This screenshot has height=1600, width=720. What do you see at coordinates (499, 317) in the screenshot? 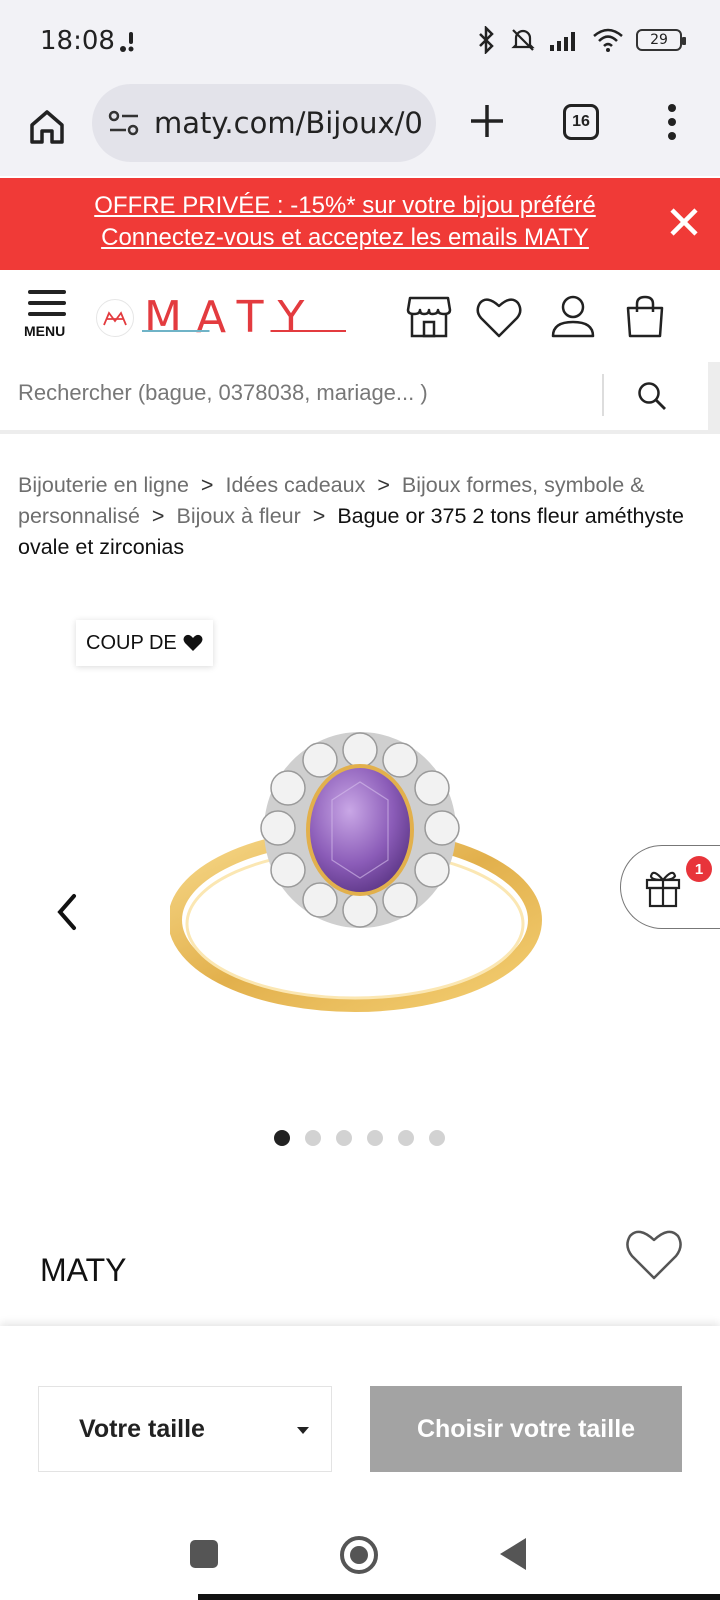
I see `wishlist-heart-icon` at bounding box center [499, 317].